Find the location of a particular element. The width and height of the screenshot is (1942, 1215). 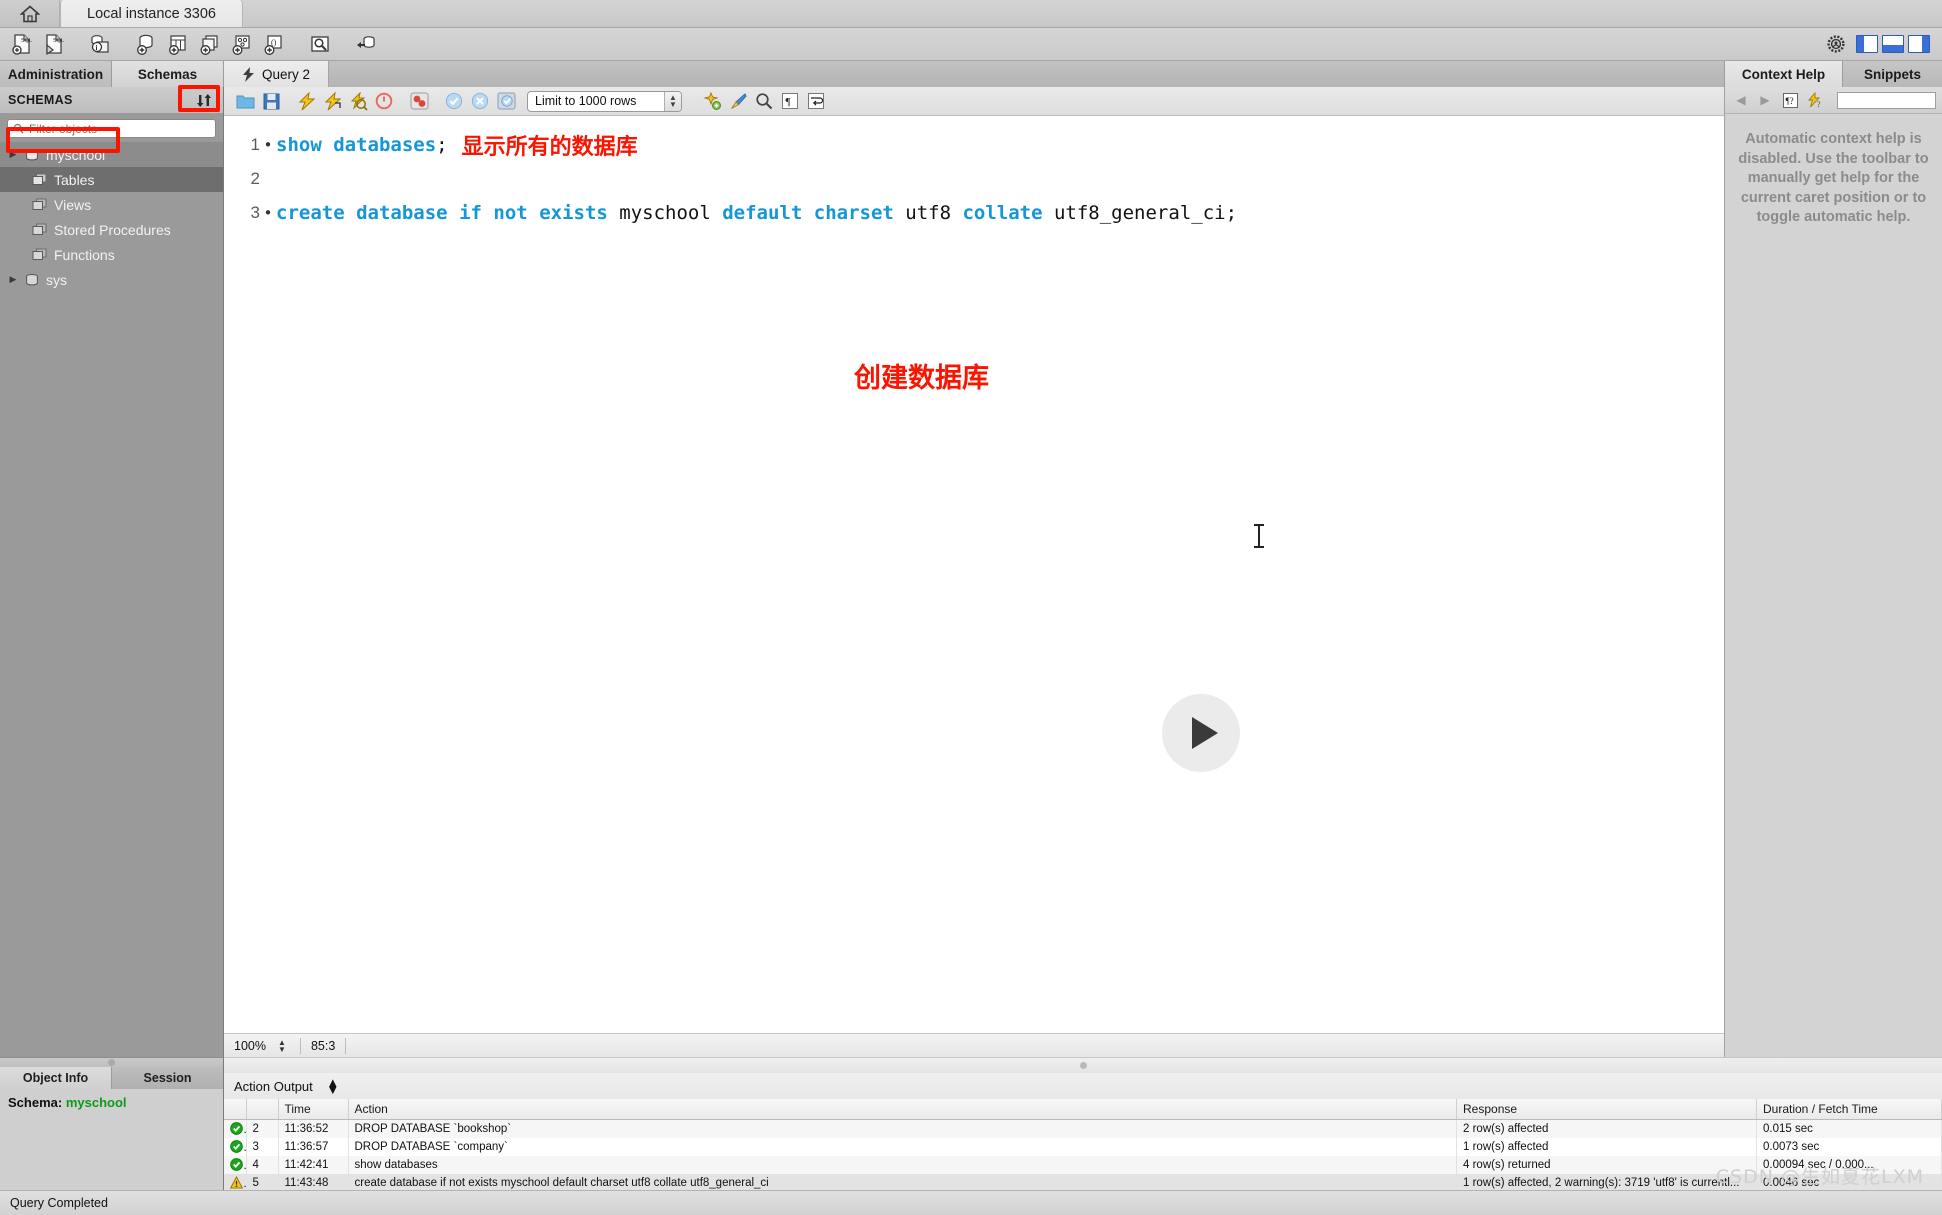

refresh-icon is located at coordinates (204, 100).